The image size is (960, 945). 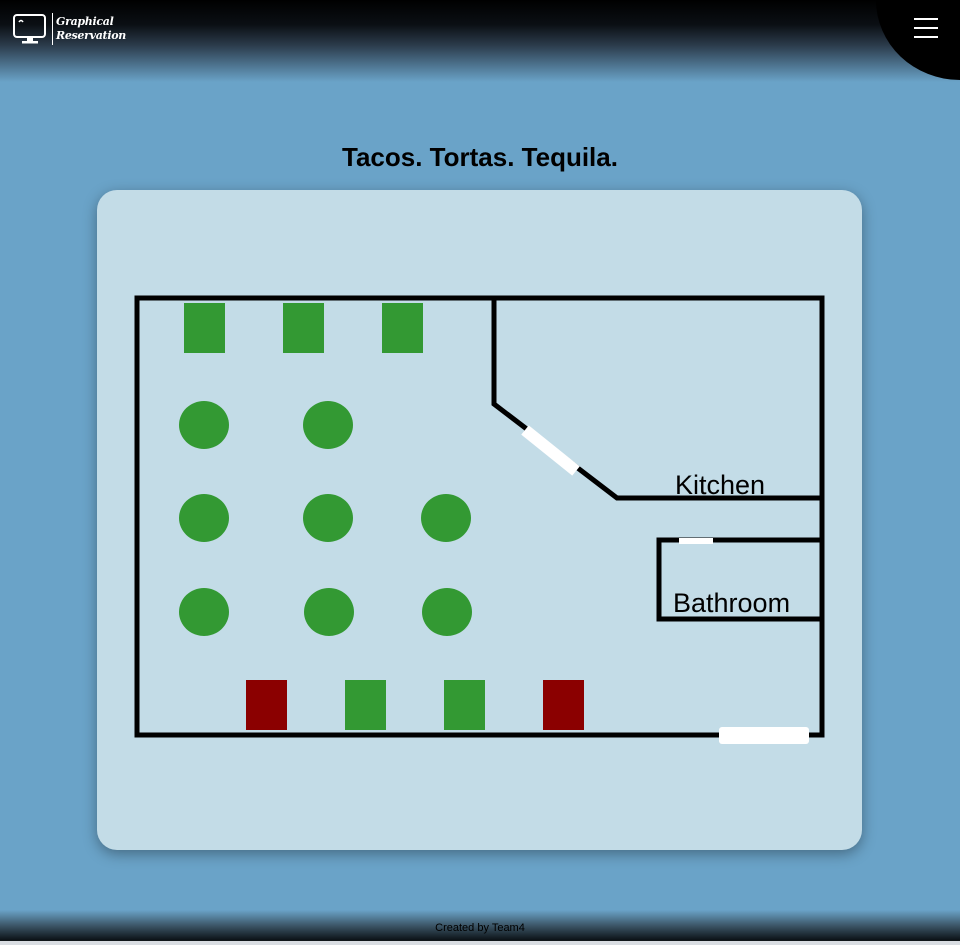 I want to click on menu-corner, so click(x=918, y=40).